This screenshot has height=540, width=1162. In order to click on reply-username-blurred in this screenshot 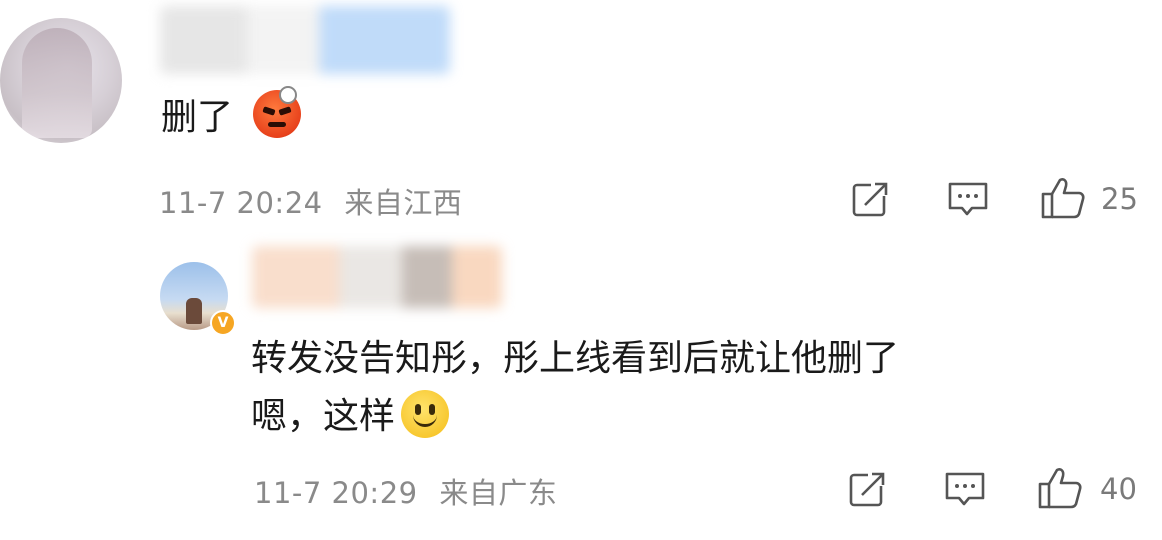, I will do `click(377, 277)`.